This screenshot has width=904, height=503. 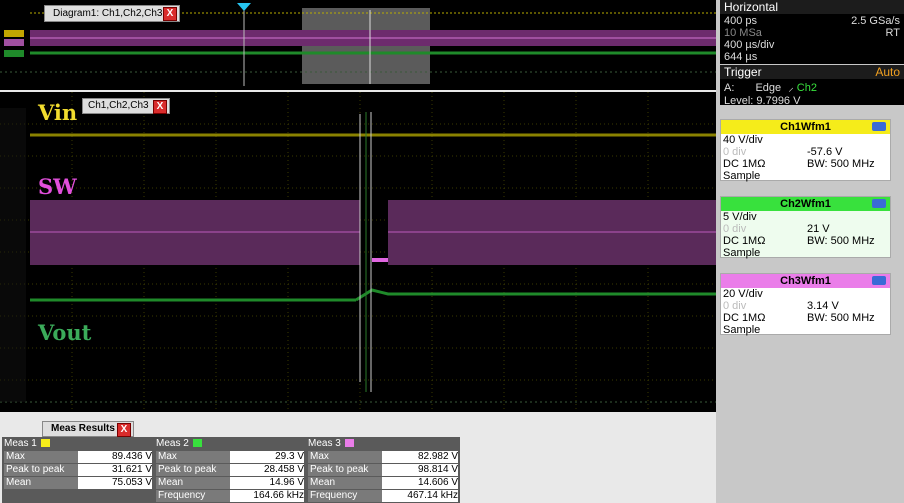 I want to click on meas3-value: 467.14 kHz, so click(x=420, y=496).